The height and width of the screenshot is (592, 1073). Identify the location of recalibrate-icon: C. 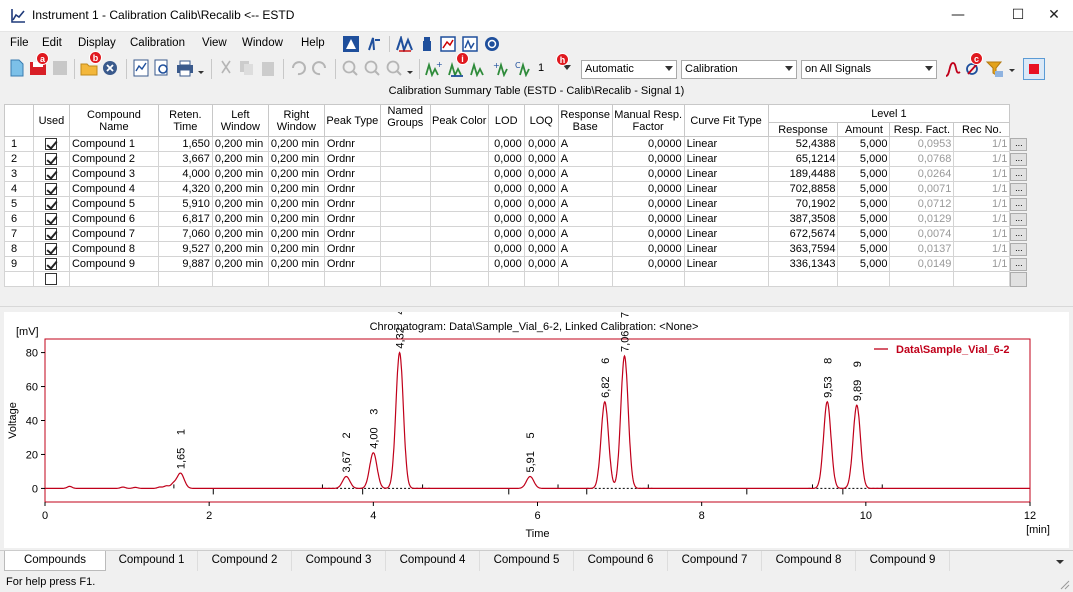
(524, 68).